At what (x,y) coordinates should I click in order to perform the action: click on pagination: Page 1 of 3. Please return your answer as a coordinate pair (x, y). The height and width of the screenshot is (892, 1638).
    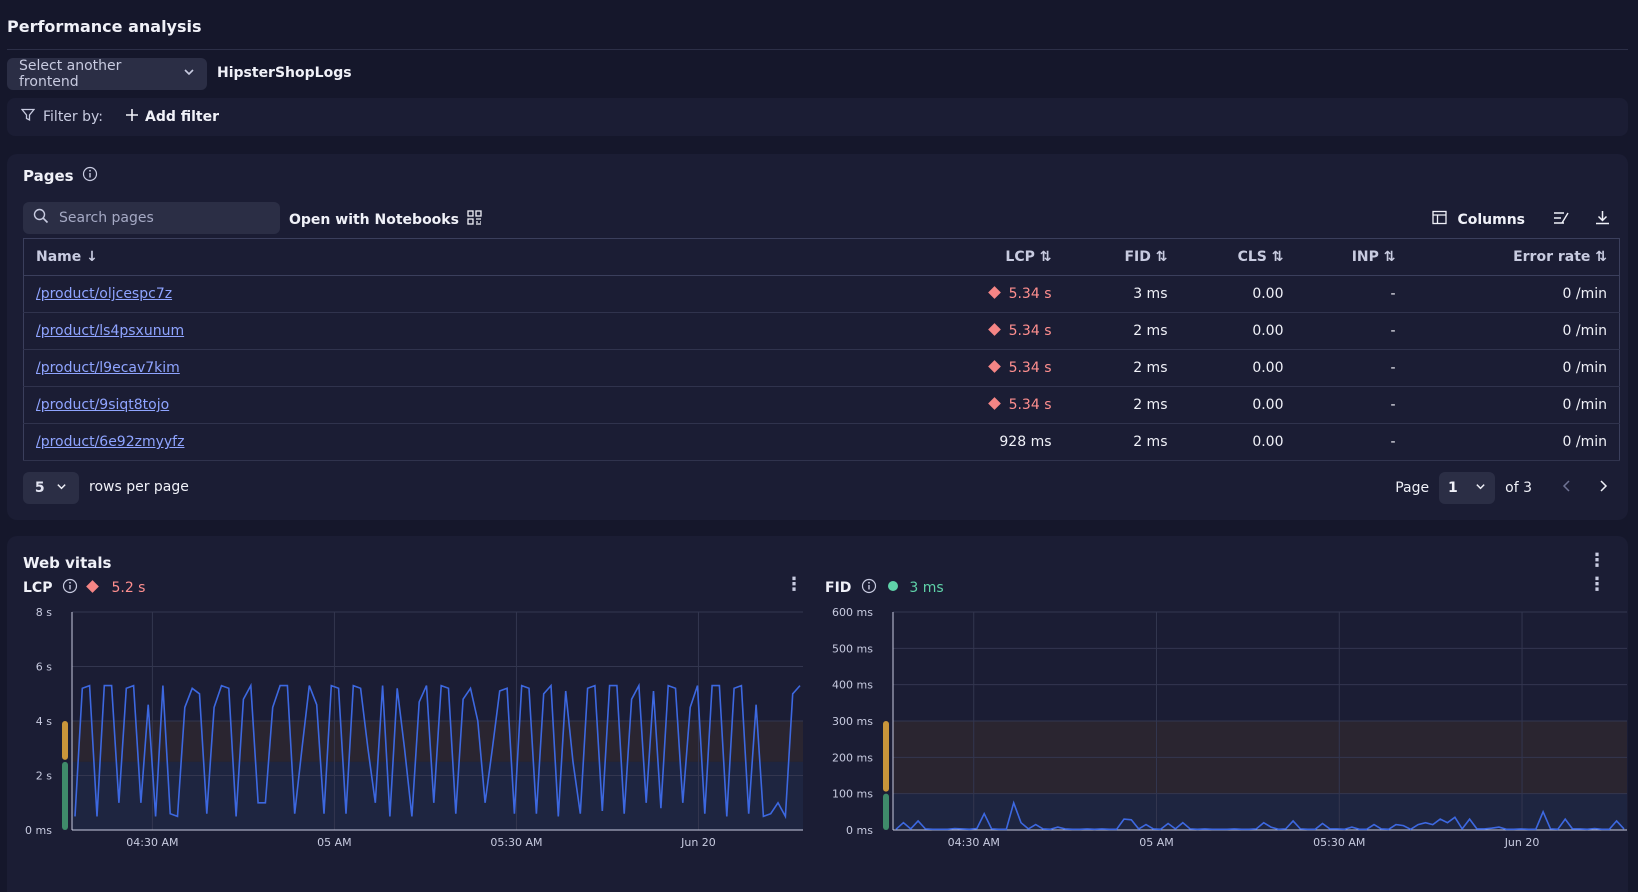
    Looking at the image, I should click on (1501, 488).